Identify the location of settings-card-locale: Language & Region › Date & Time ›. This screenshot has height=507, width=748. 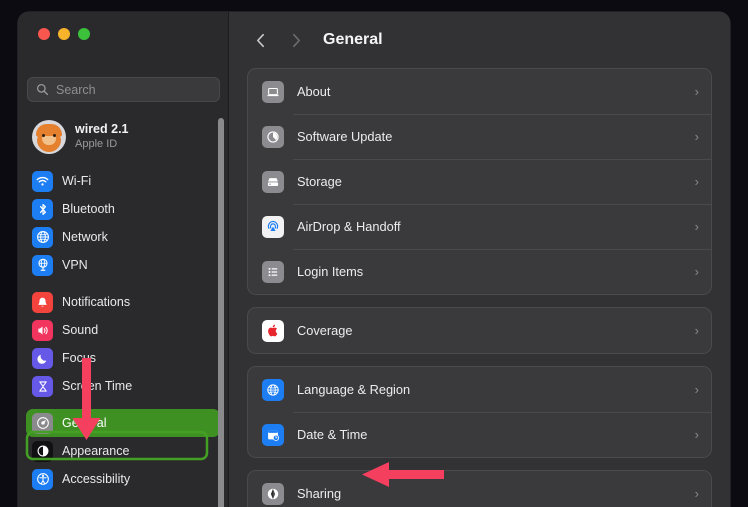
(479, 412).